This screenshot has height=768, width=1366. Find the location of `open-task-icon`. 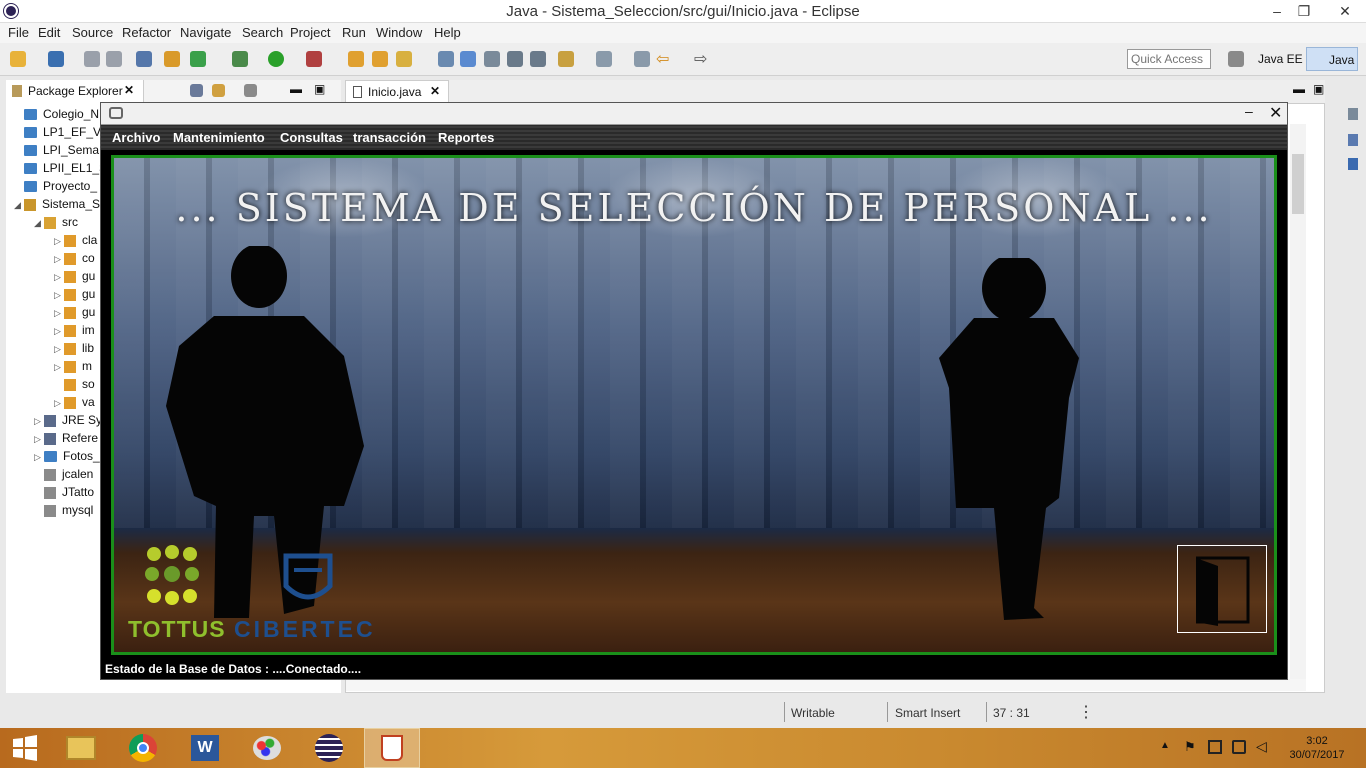

open-task-icon is located at coordinates (380, 59).